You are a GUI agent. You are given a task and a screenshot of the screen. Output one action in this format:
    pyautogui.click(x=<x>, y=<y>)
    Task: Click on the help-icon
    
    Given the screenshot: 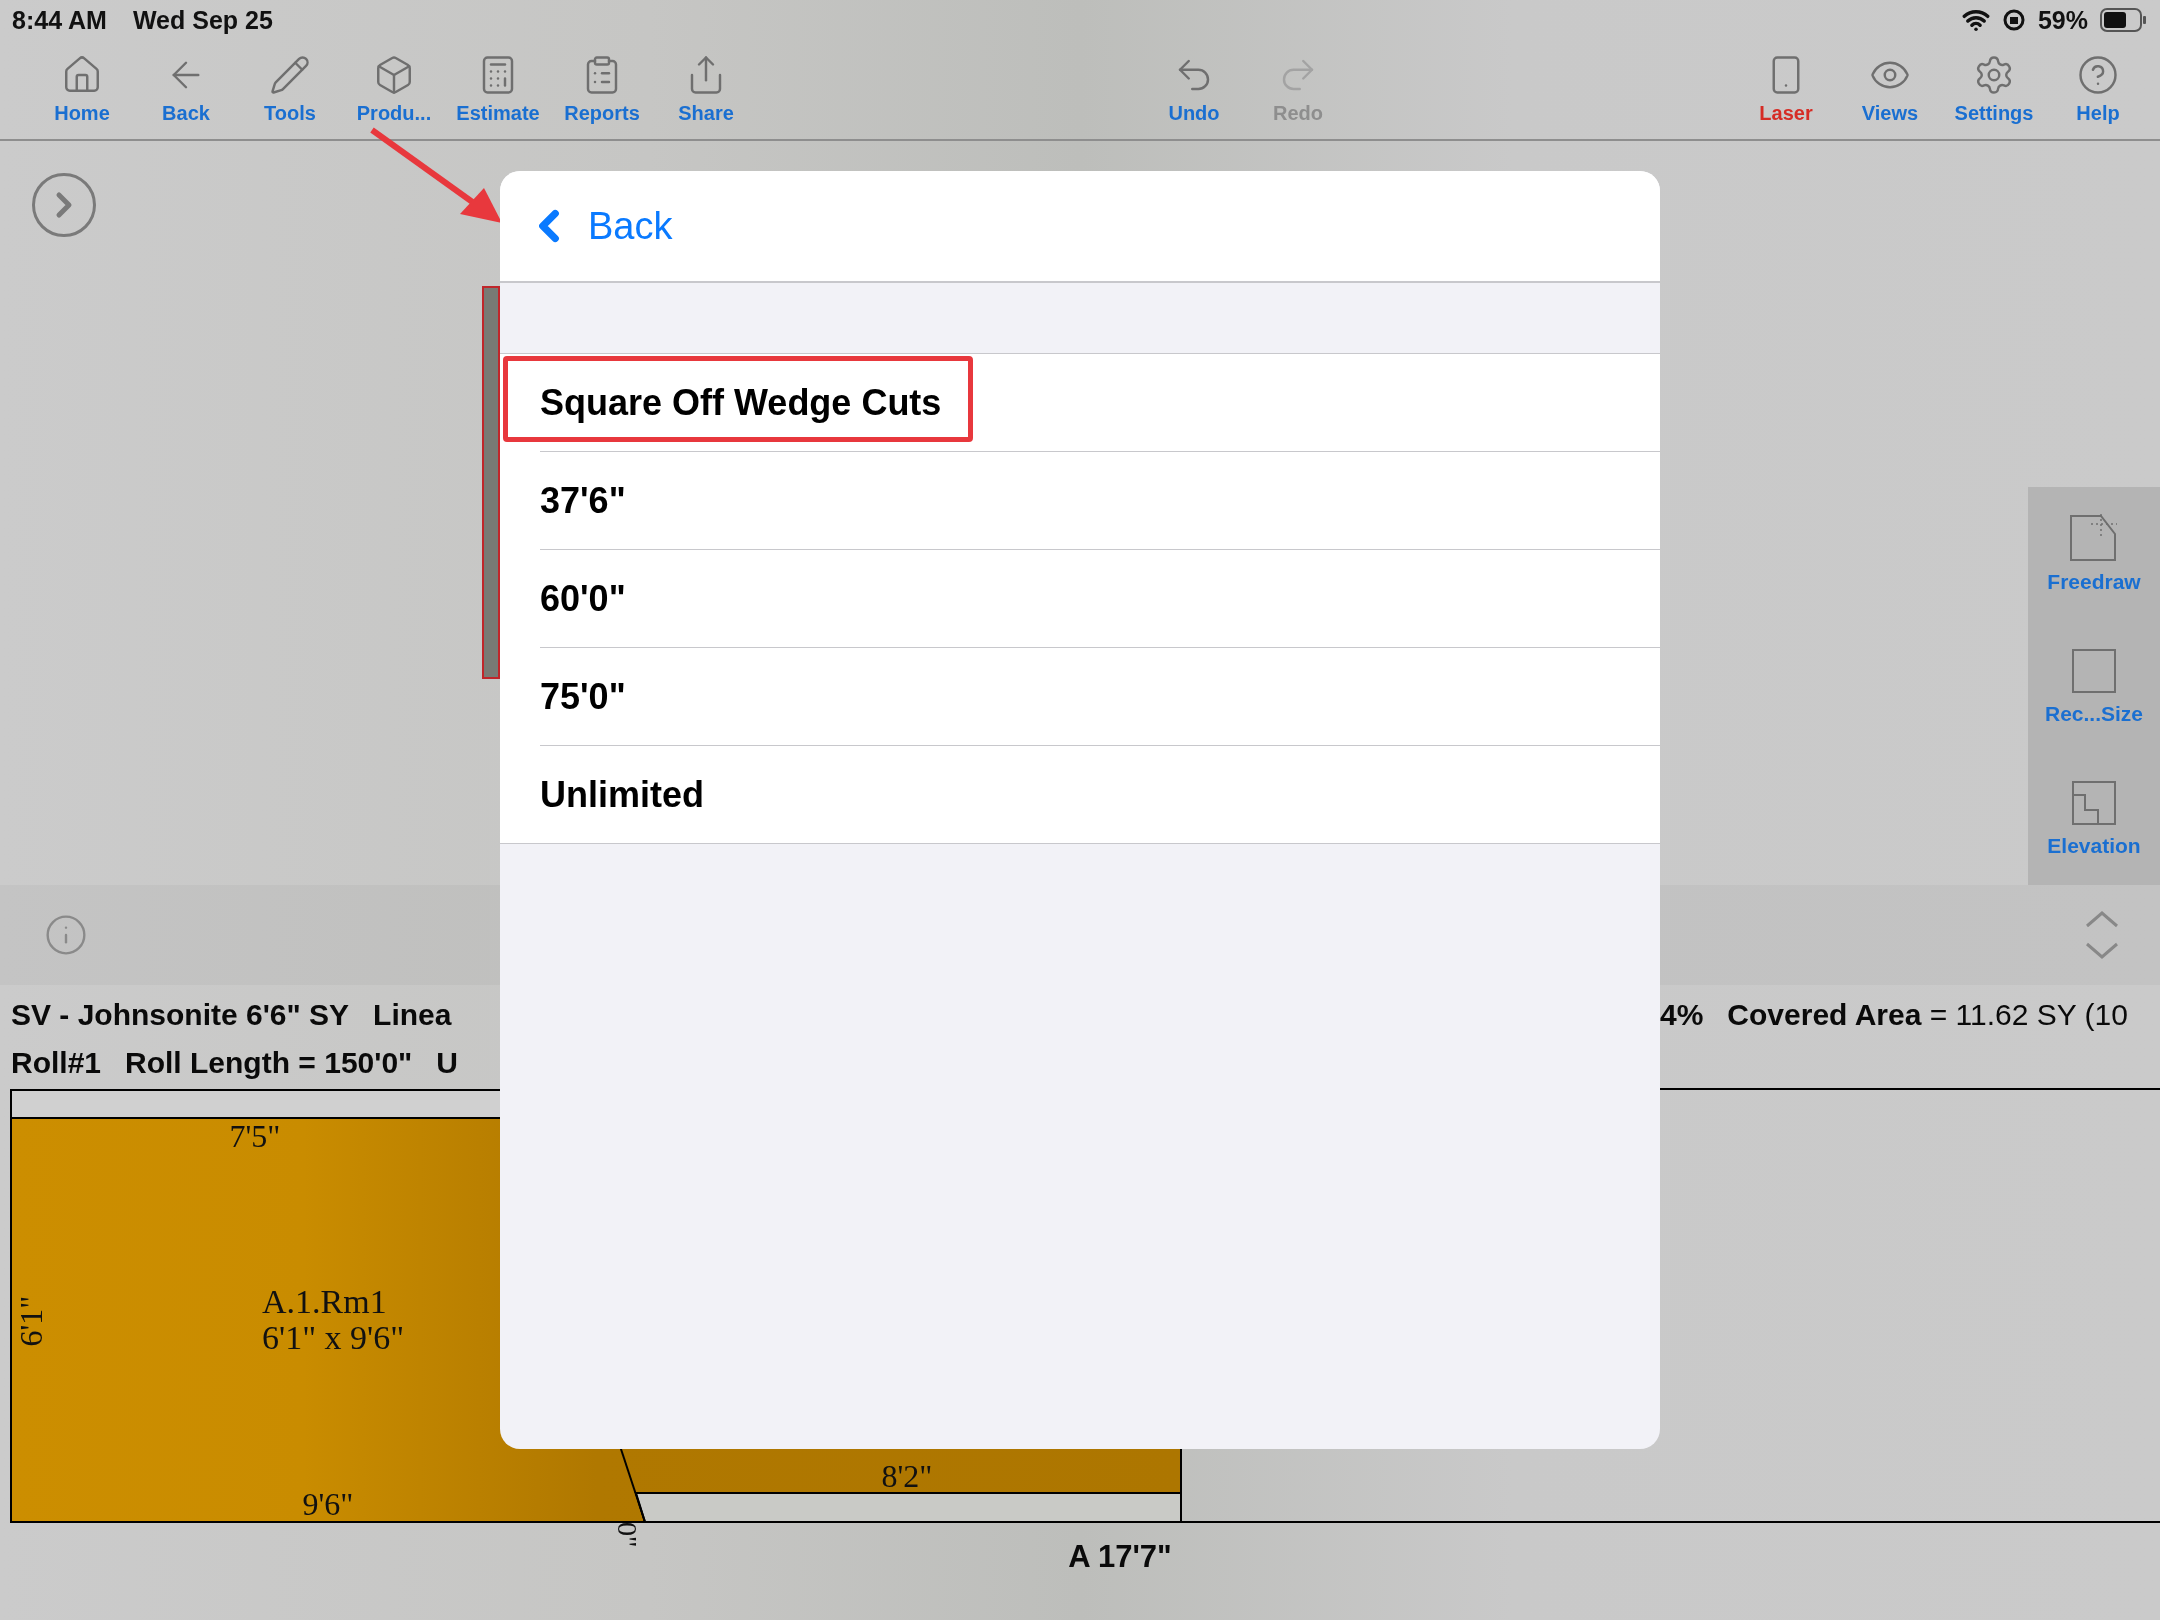 What is the action you would take?
    pyautogui.click(x=2098, y=75)
    